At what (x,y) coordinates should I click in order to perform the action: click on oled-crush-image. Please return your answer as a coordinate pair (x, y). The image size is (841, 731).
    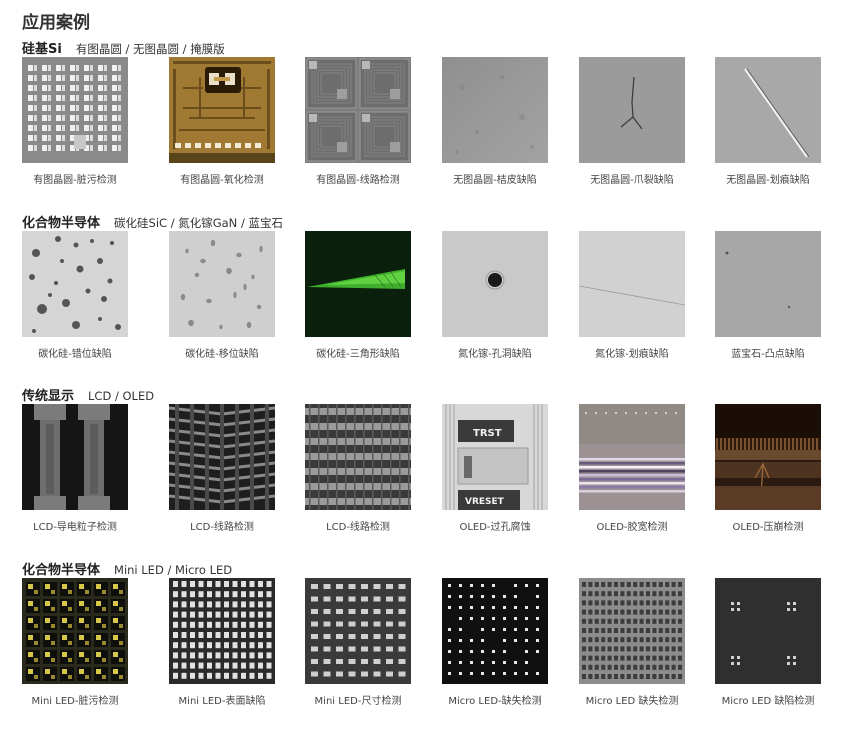
    Looking at the image, I should click on (768, 457).